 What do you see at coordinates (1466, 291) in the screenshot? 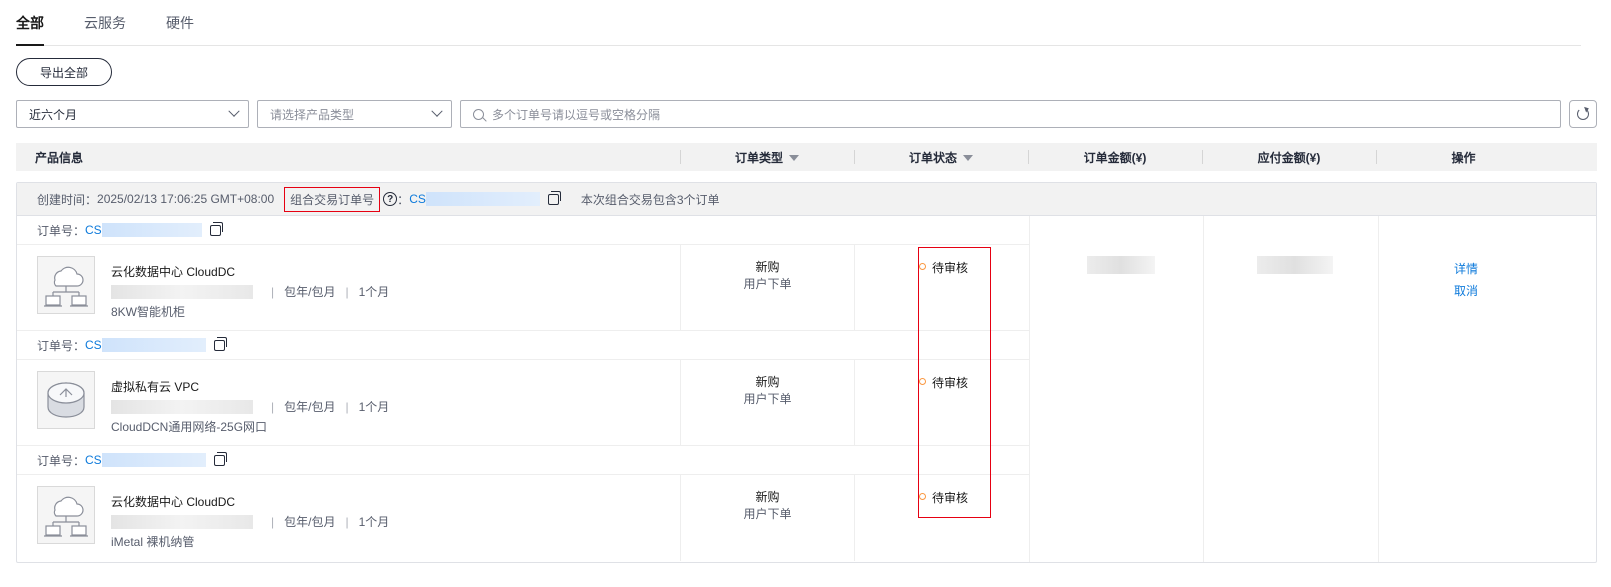
I see `cancel-link: 取消` at bounding box center [1466, 291].